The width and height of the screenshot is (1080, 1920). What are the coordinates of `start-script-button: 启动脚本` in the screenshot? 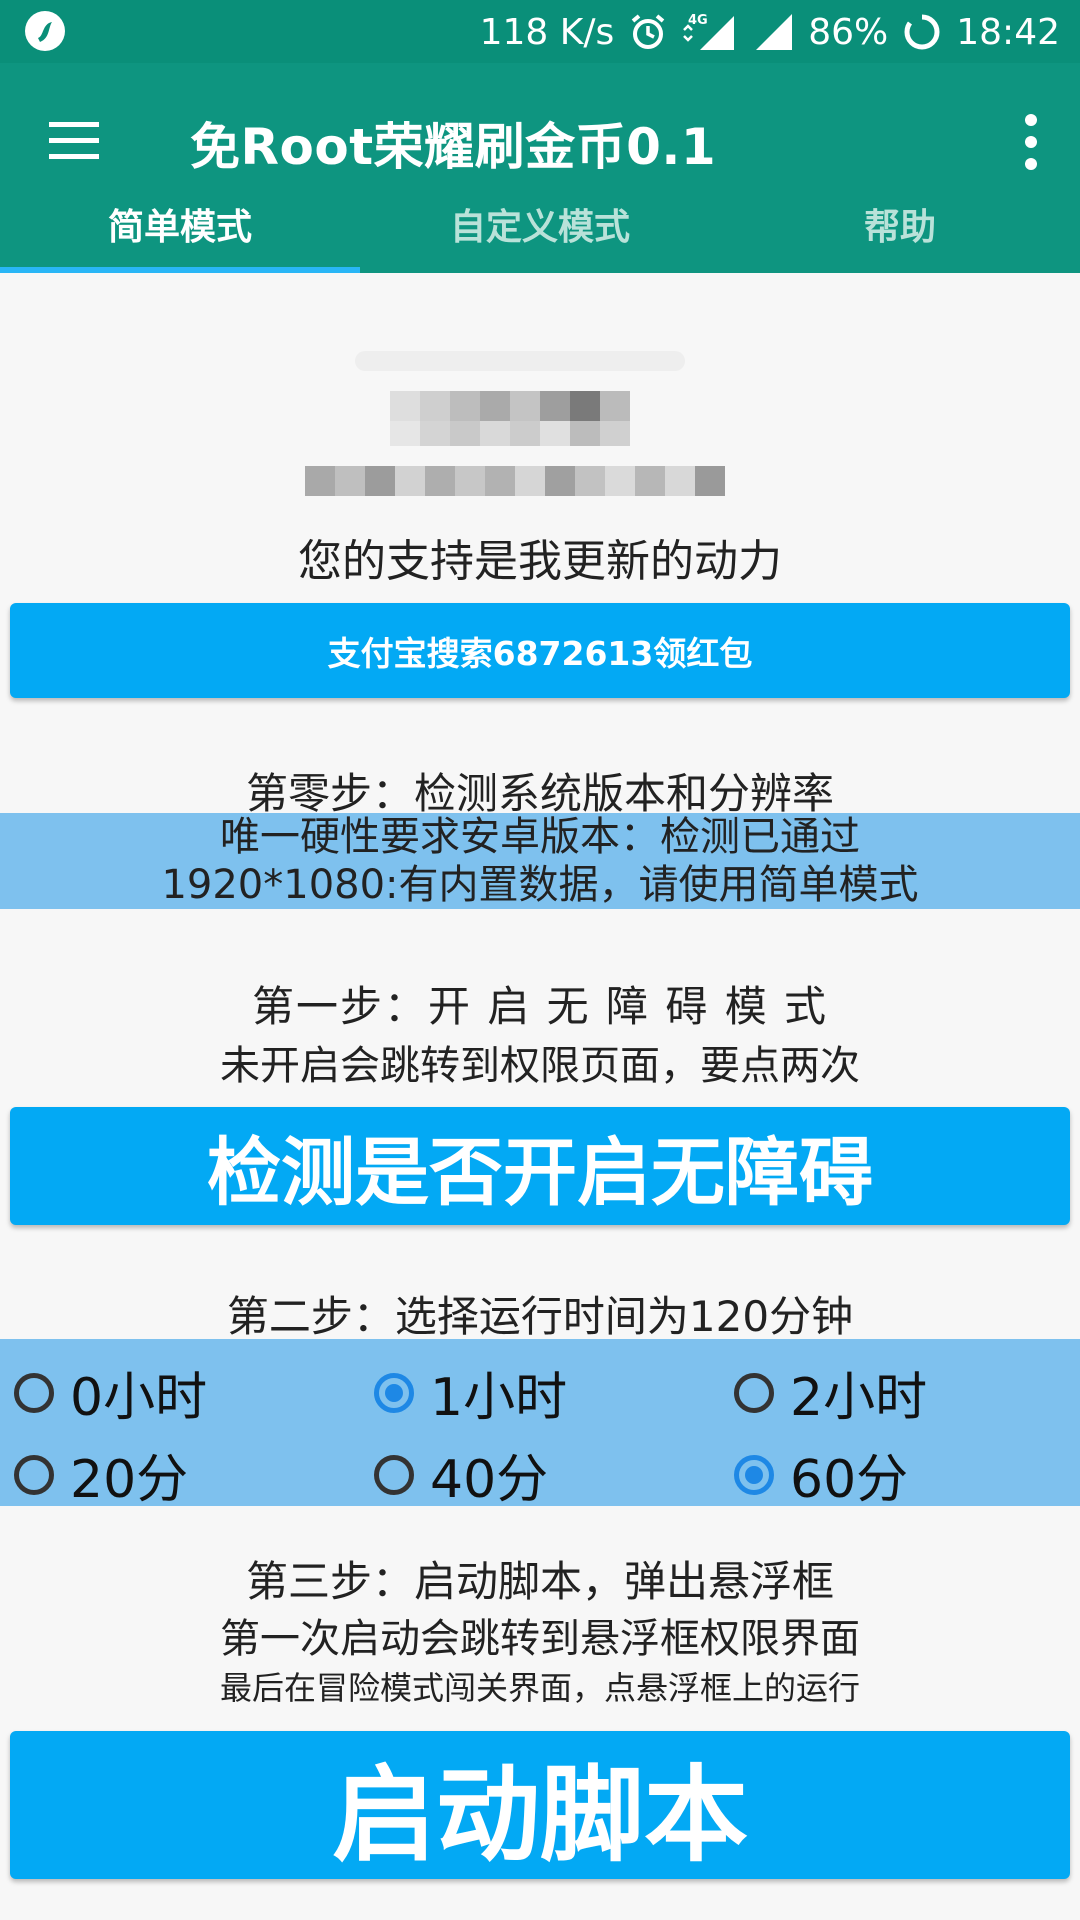 It's located at (540, 1805).